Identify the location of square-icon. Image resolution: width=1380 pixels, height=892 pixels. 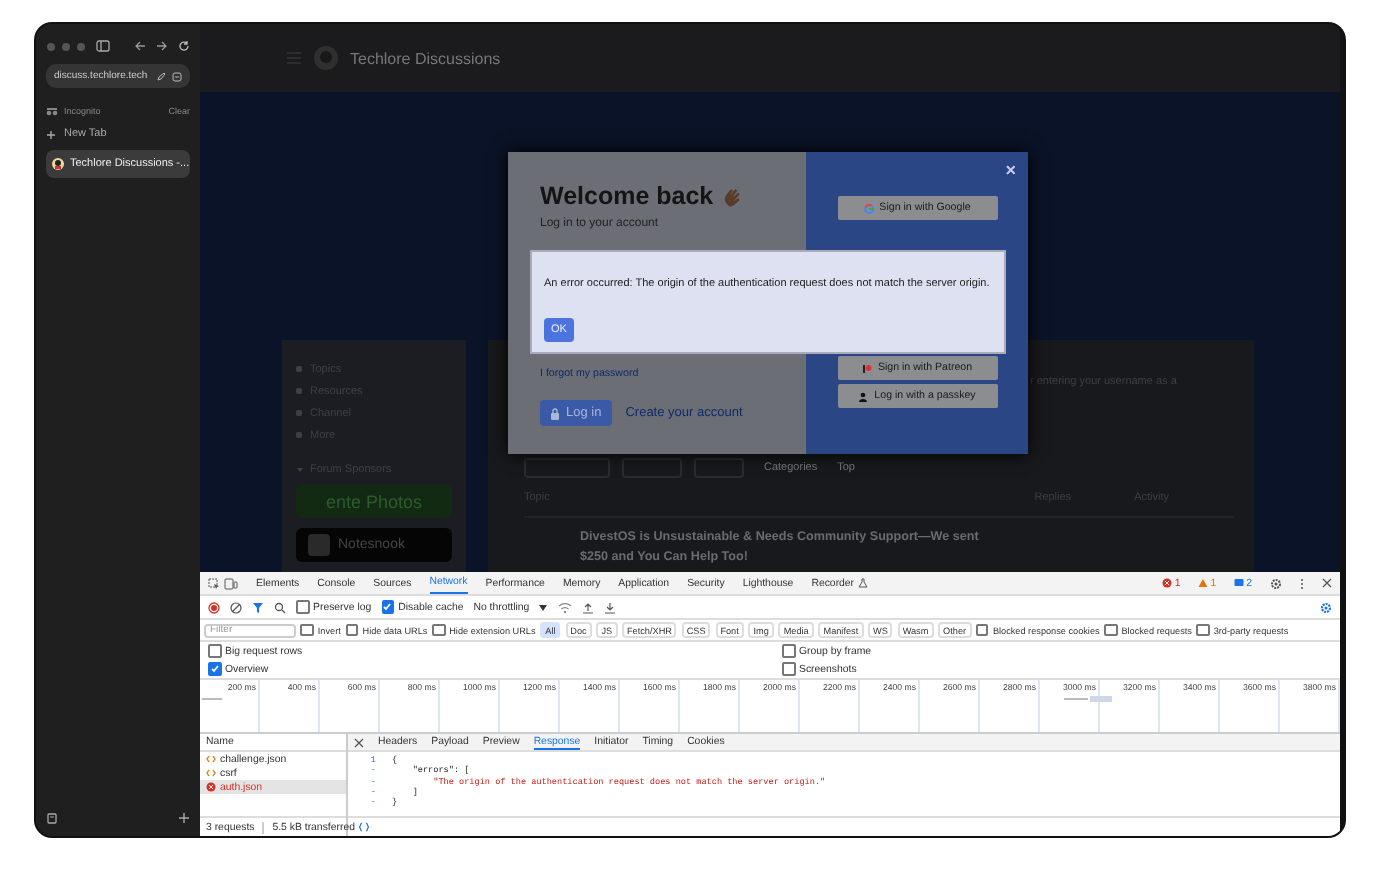
(177, 76).